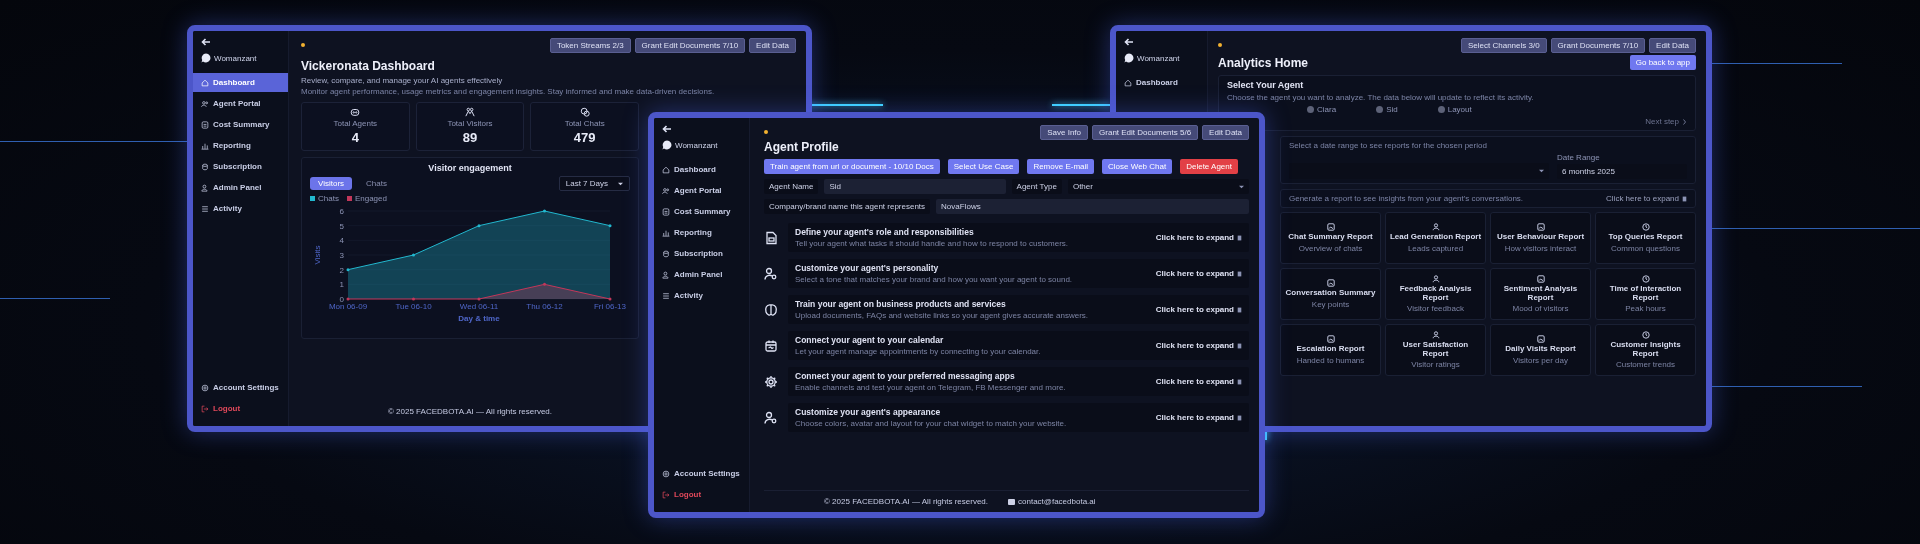 The width and height of the screenshot is (1920, 544). What do you see at coordinates (1061, 166) in the screenshot?
I see `action-button: Remove E-mail` at bounding box center [1061, 166].